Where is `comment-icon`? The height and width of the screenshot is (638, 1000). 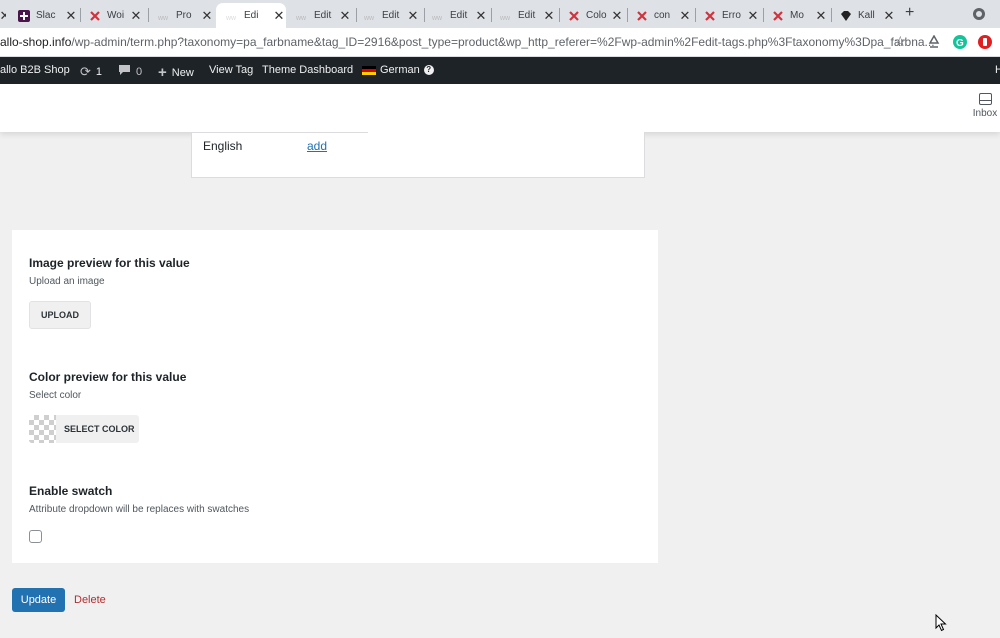 comment-icon is located at coordinates (124, 71).